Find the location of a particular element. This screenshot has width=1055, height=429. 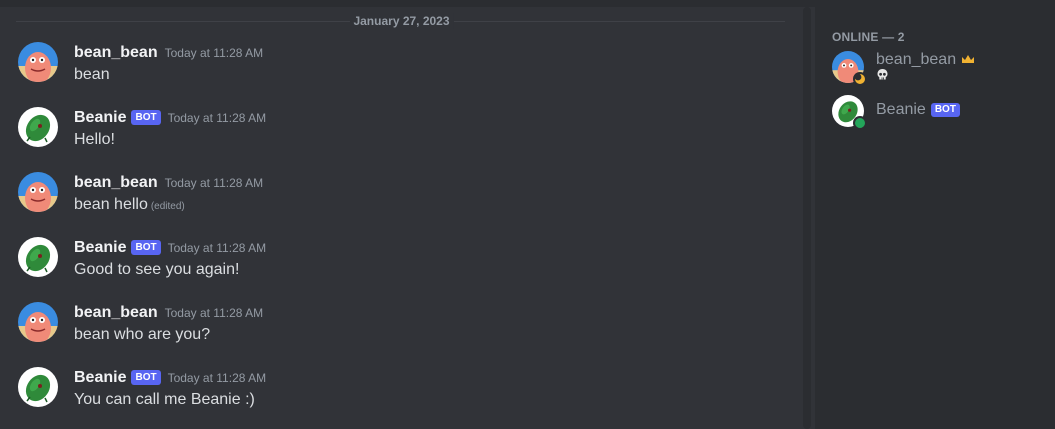

member-name: bean_bean is located at coordinates (916, 59).